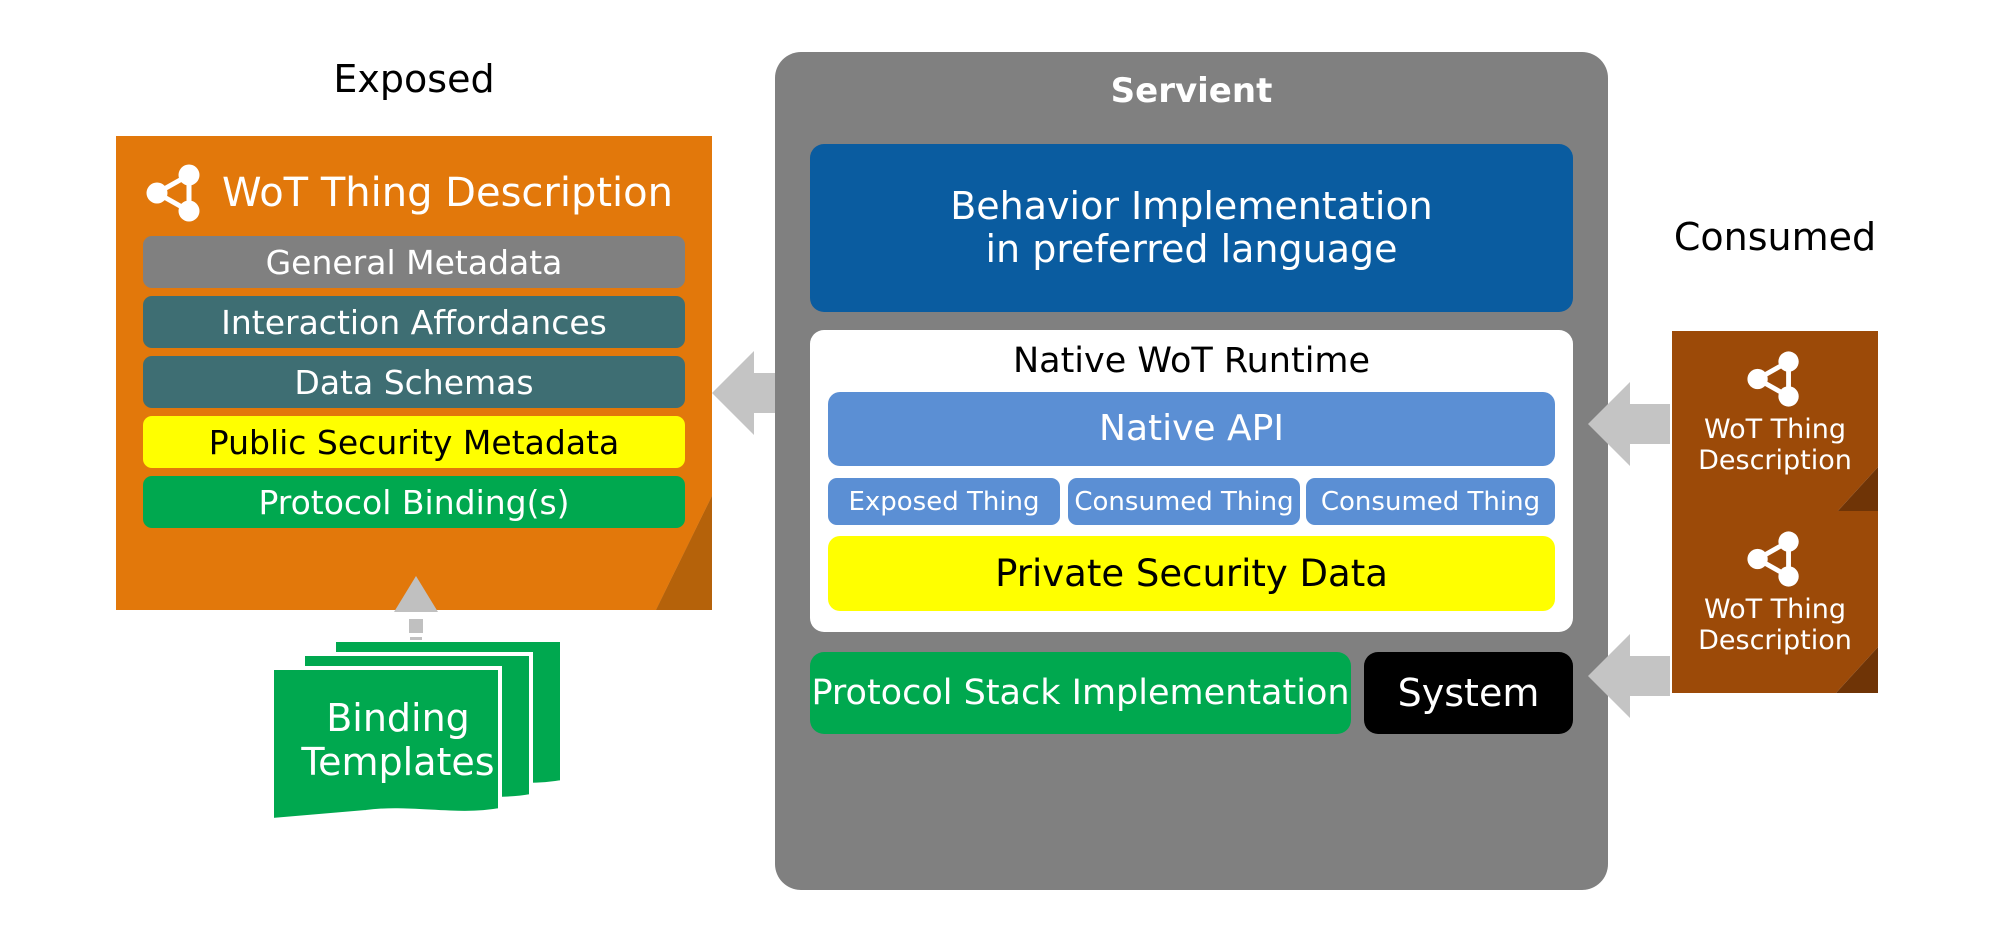 This screenshot has width=2000, height=943. Describe the element at coordinates (1191, 91) in the screenshot. I see `servient-title: Servient` at that location.